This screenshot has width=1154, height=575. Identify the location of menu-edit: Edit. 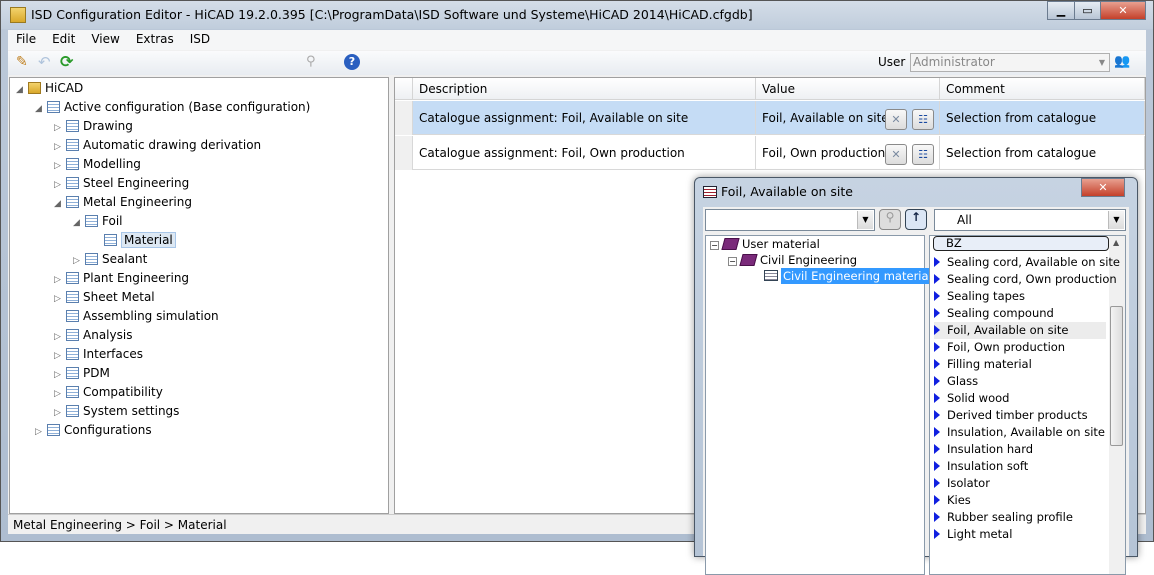
(63, 38).